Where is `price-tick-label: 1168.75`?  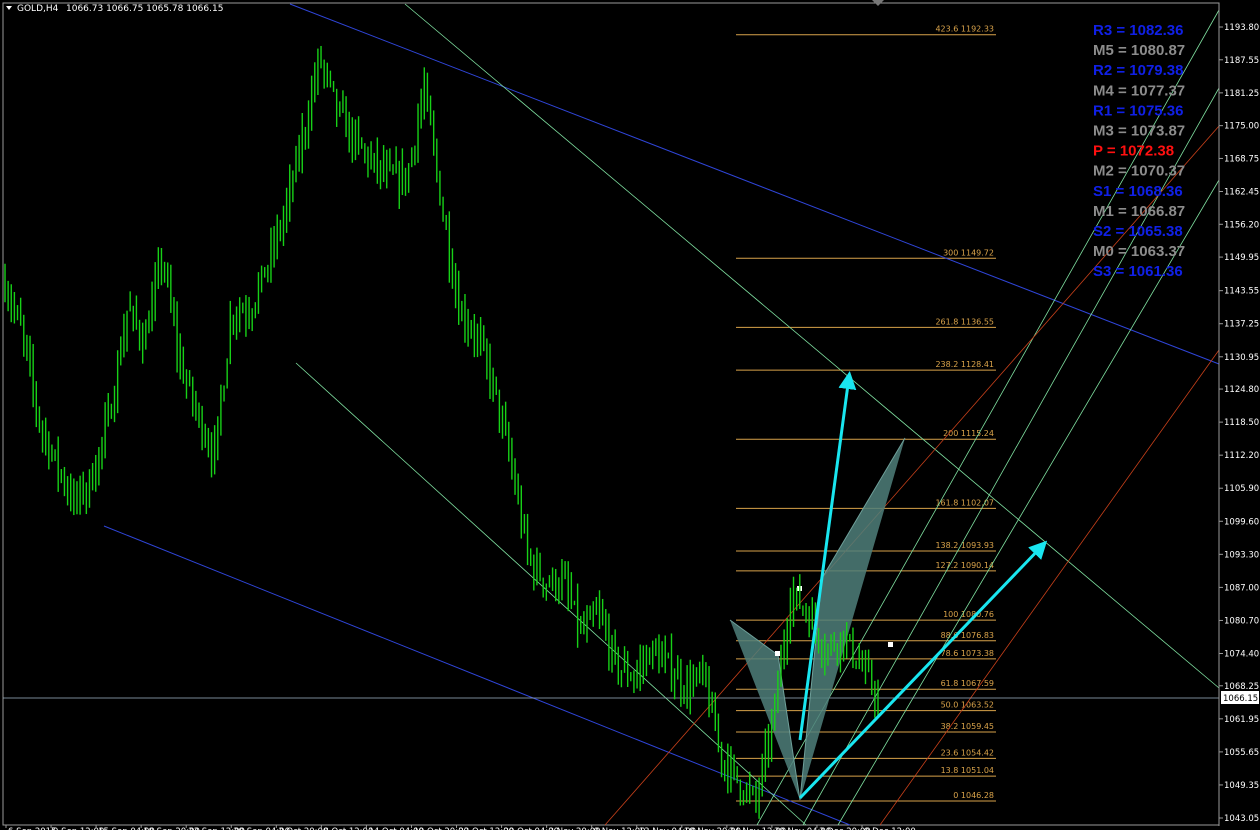 price-tick-label: 1168.75 is located at coordinates (1241, 159).